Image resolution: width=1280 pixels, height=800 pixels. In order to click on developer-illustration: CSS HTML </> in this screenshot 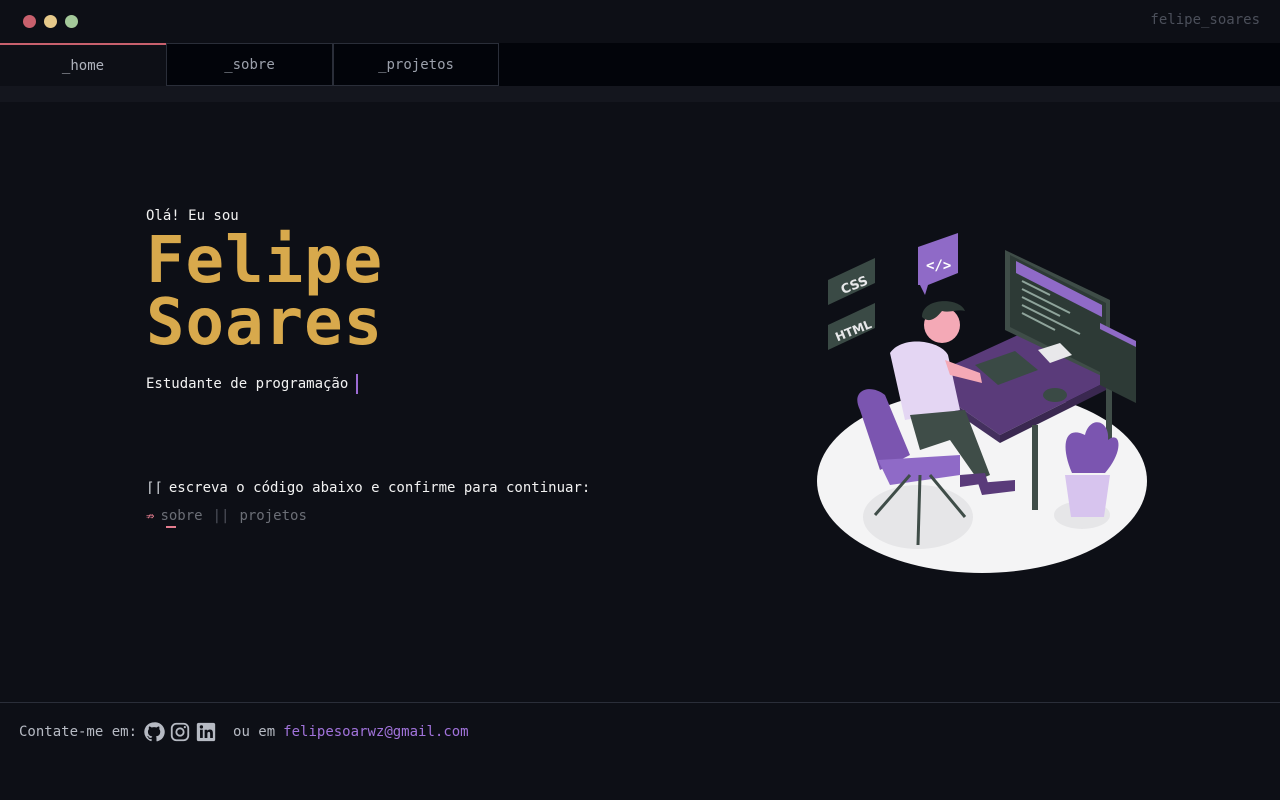, I will do `click(985, 405)`.